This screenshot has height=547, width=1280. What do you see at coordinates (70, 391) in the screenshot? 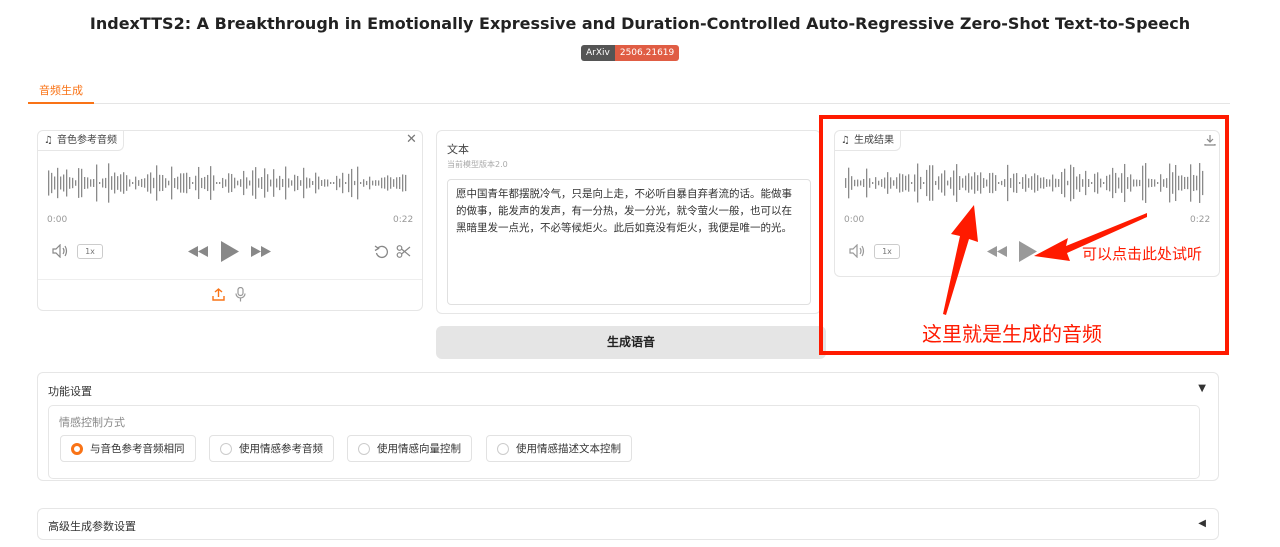
I see `settings-title: 功能设置` at bounding box center [70, 391].